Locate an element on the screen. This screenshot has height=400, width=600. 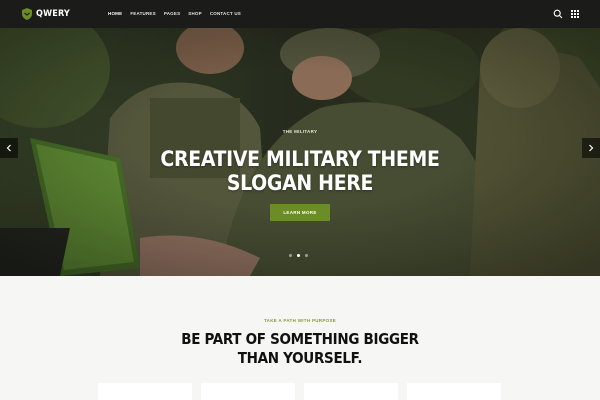
main-nav: HOME FEATURES PAGES SHOP CONTACT US is located at coordinates (174, 13).